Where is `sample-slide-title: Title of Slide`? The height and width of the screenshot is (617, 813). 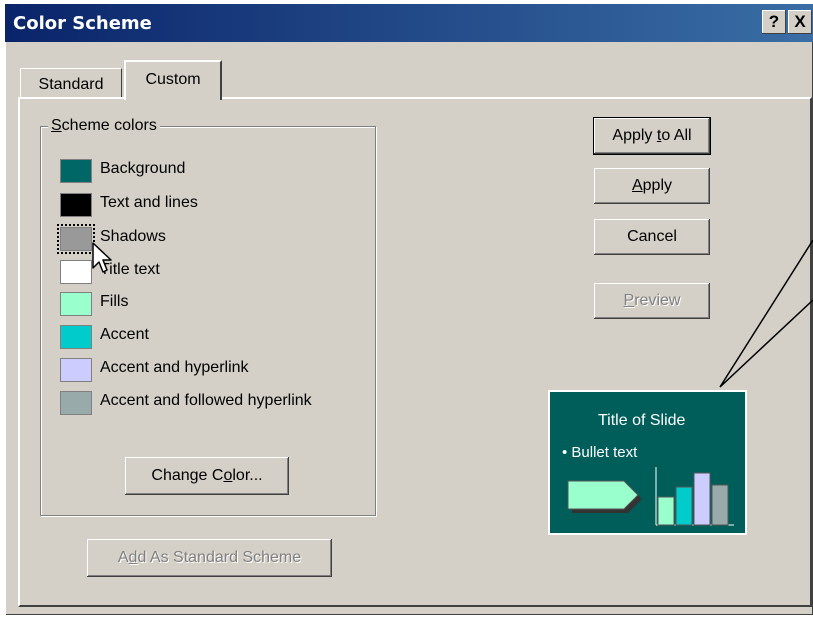
sample-slide-title: Title of Slide is located at coordinates (642, 420).